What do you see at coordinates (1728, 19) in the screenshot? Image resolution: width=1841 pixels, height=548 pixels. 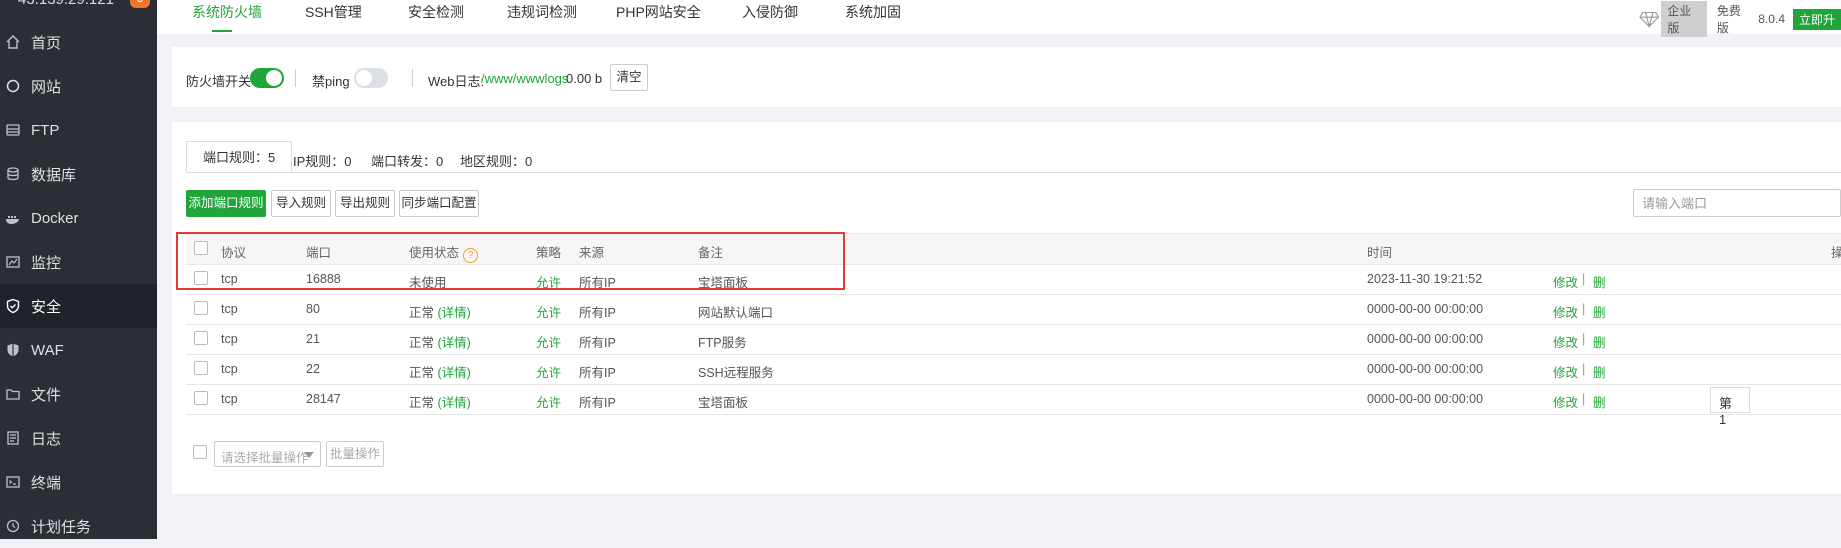 I see `free-edition-label: 免费版` at bounding box center [1728, 19].